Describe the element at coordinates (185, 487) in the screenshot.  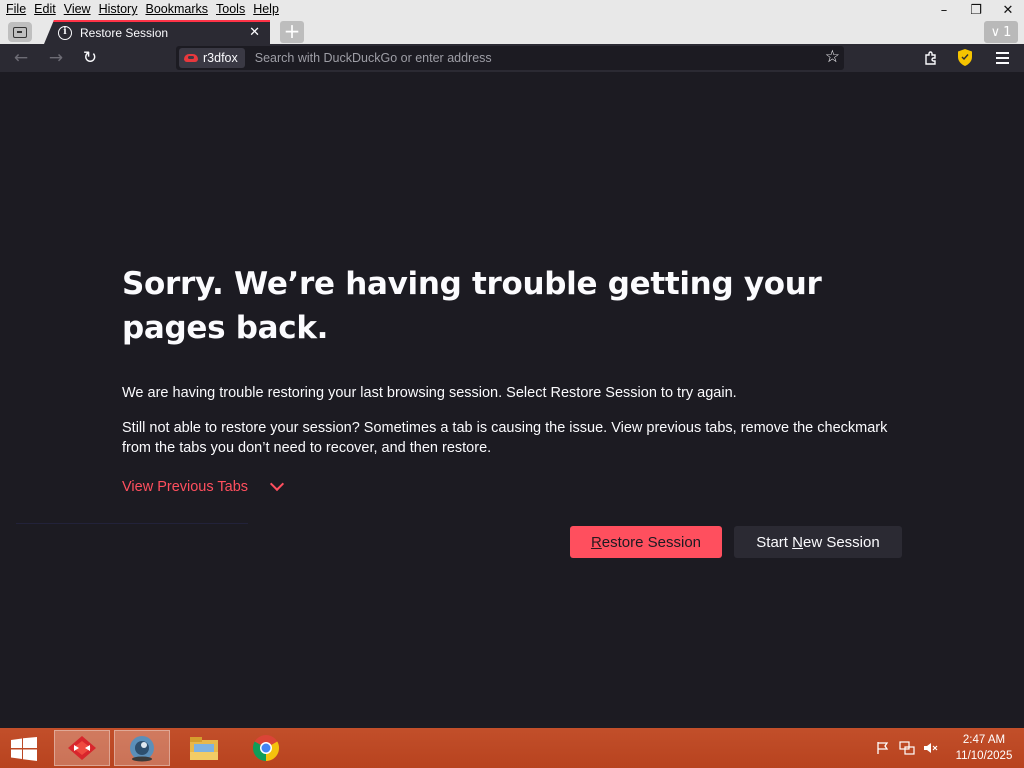
I see `view-previous-tabs-label: View Previous Tabs` at that location.